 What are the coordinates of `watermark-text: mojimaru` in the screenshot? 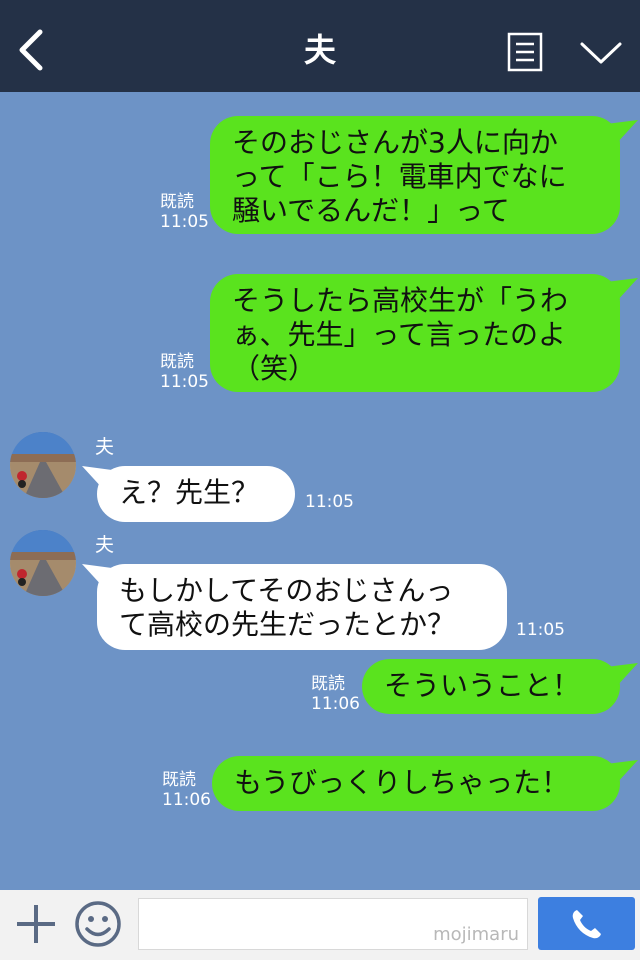 It's located at (476, 934).